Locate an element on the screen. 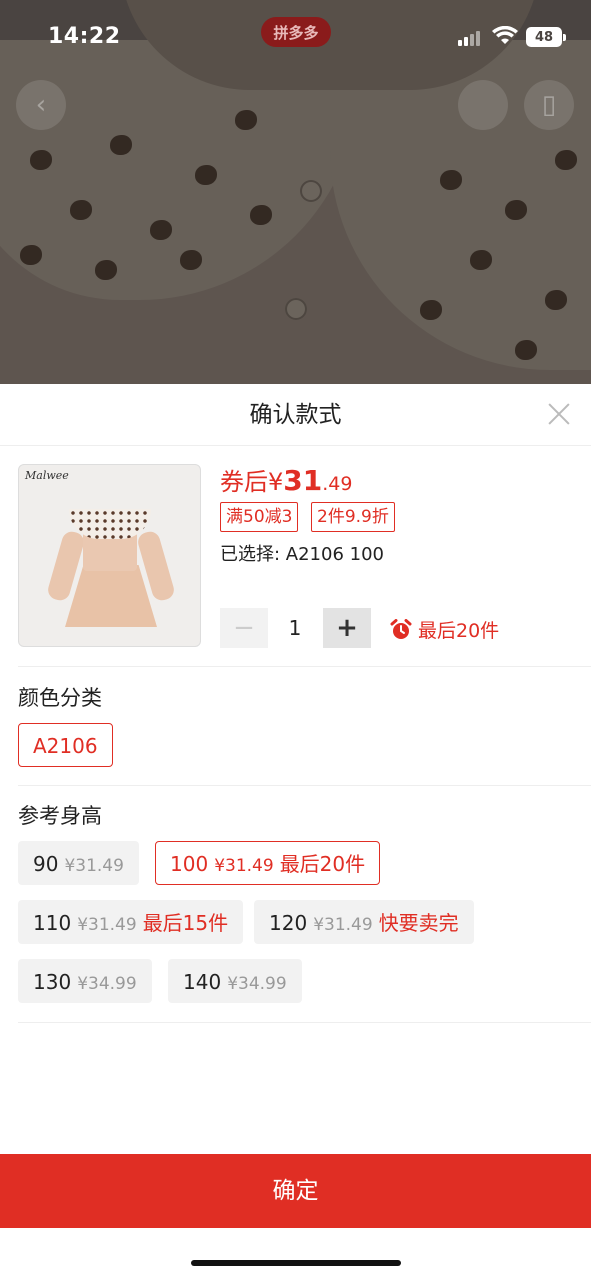 The width and height of the screenshot is (591, 1280). stock-warning-text: 最后20件 is located at coordinates (459, 631).